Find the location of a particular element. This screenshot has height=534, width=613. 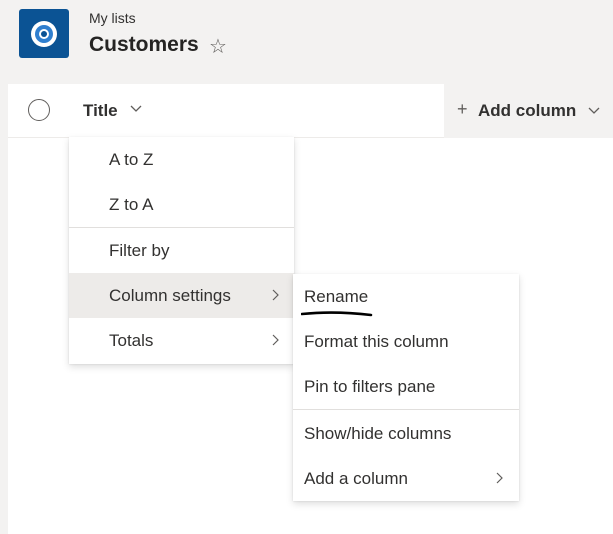

column-header-title: Title is located at coordinates (100, 111).